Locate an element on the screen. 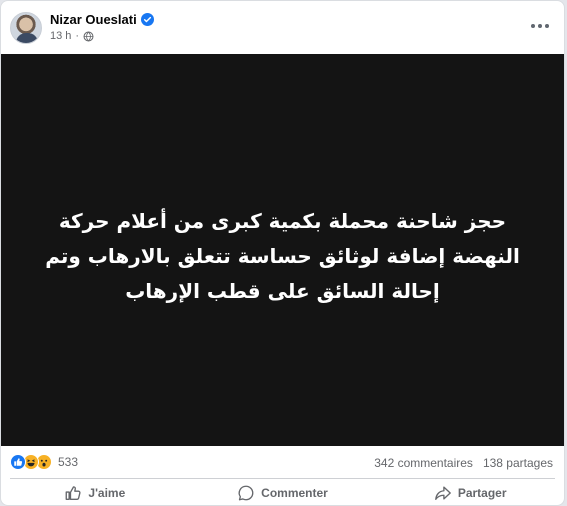 This screenshot has width=567, height=506. post-time: 13 h is located at coordinates (60, 36).